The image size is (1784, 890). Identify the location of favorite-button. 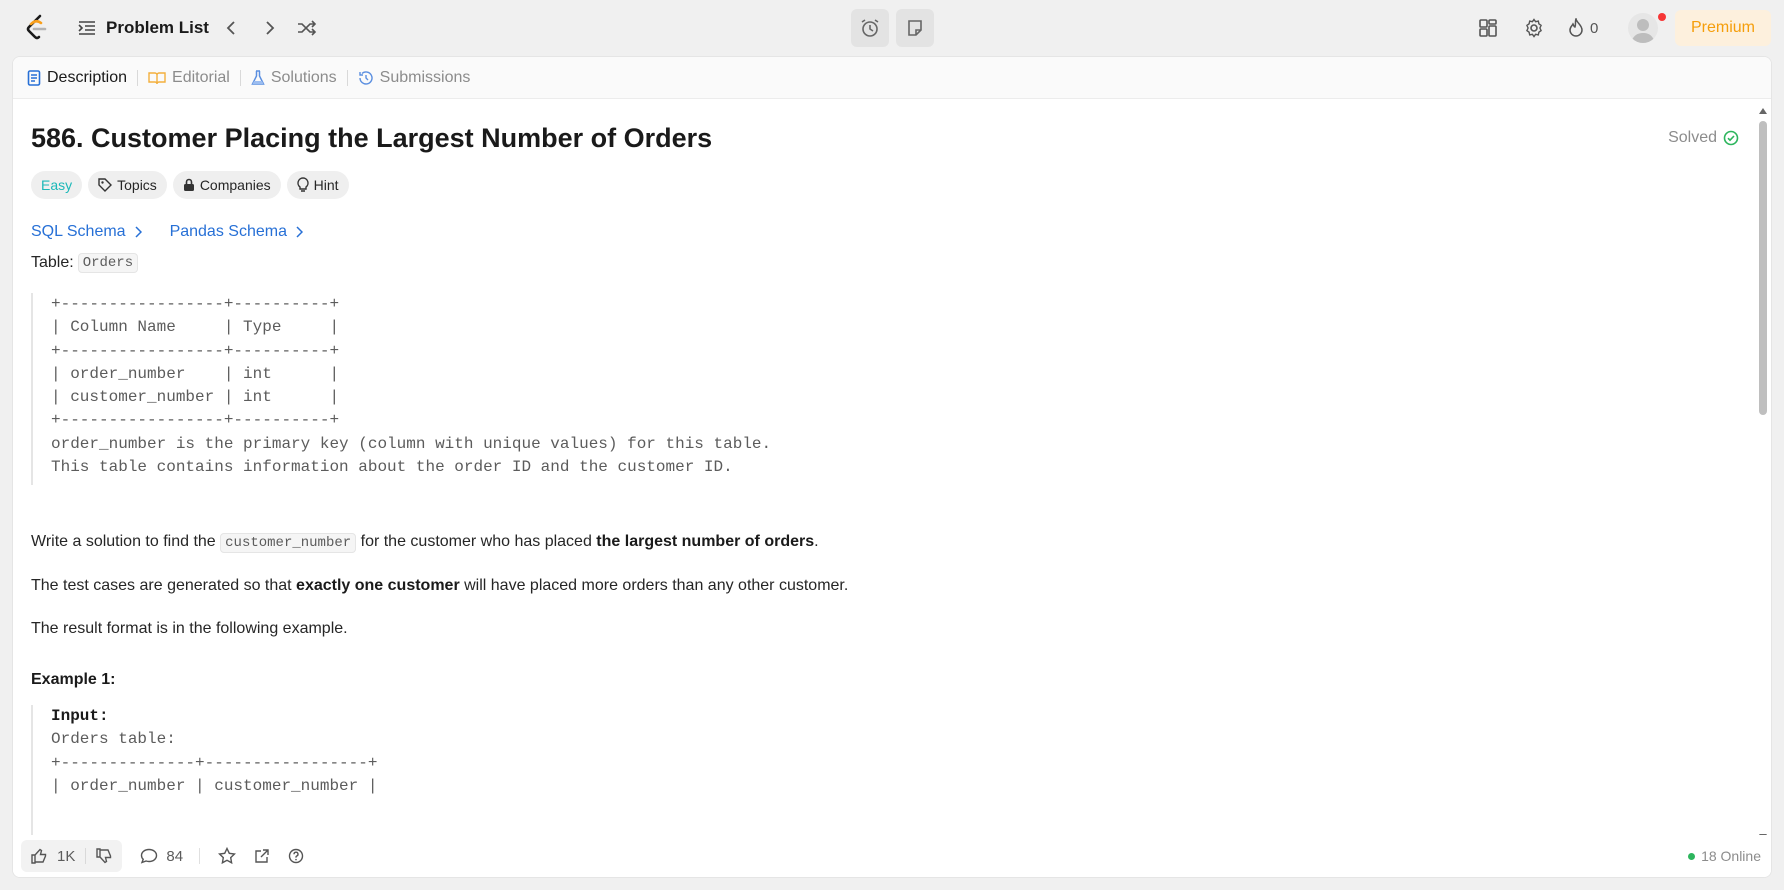
(227, 856).